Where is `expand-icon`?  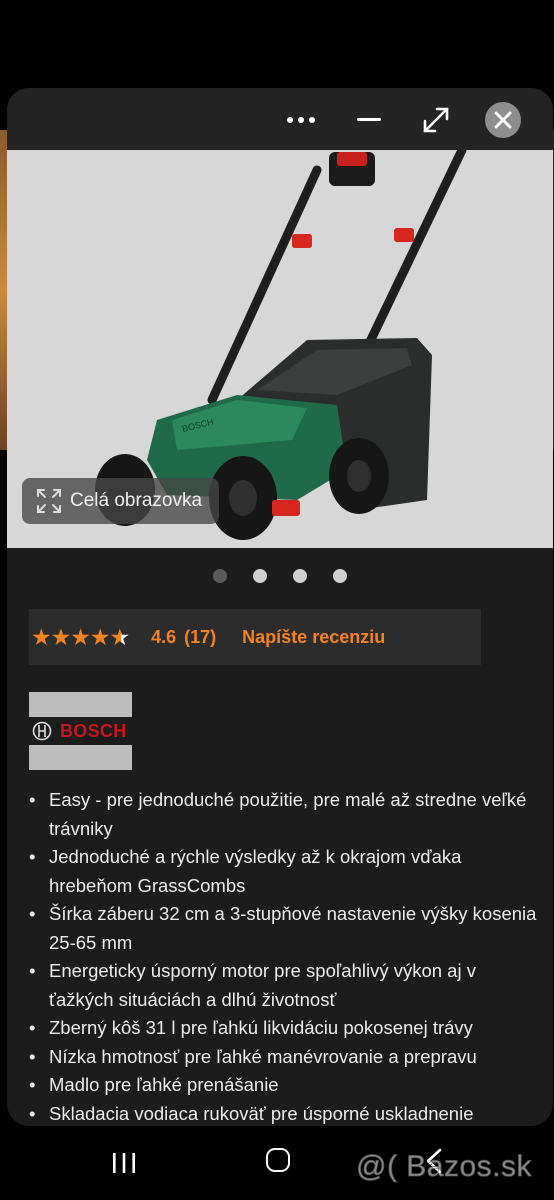
expand-icon is located at coordinates (49, 501).